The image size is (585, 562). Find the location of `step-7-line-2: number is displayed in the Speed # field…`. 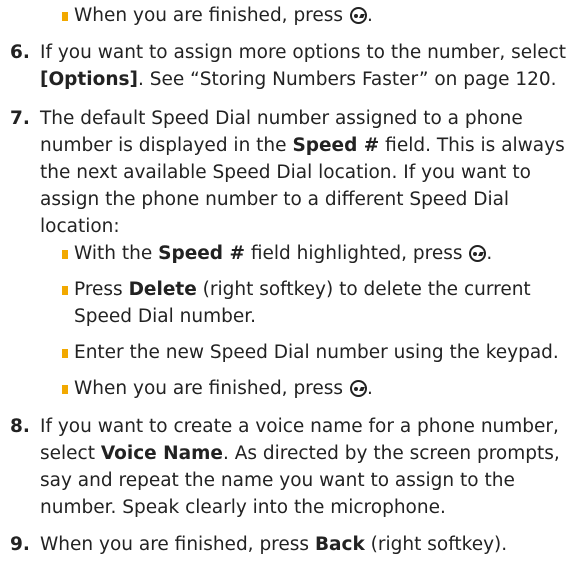

step-7-line-2: number is displayed in the Speed # field… is located at coordinates (302, 145).